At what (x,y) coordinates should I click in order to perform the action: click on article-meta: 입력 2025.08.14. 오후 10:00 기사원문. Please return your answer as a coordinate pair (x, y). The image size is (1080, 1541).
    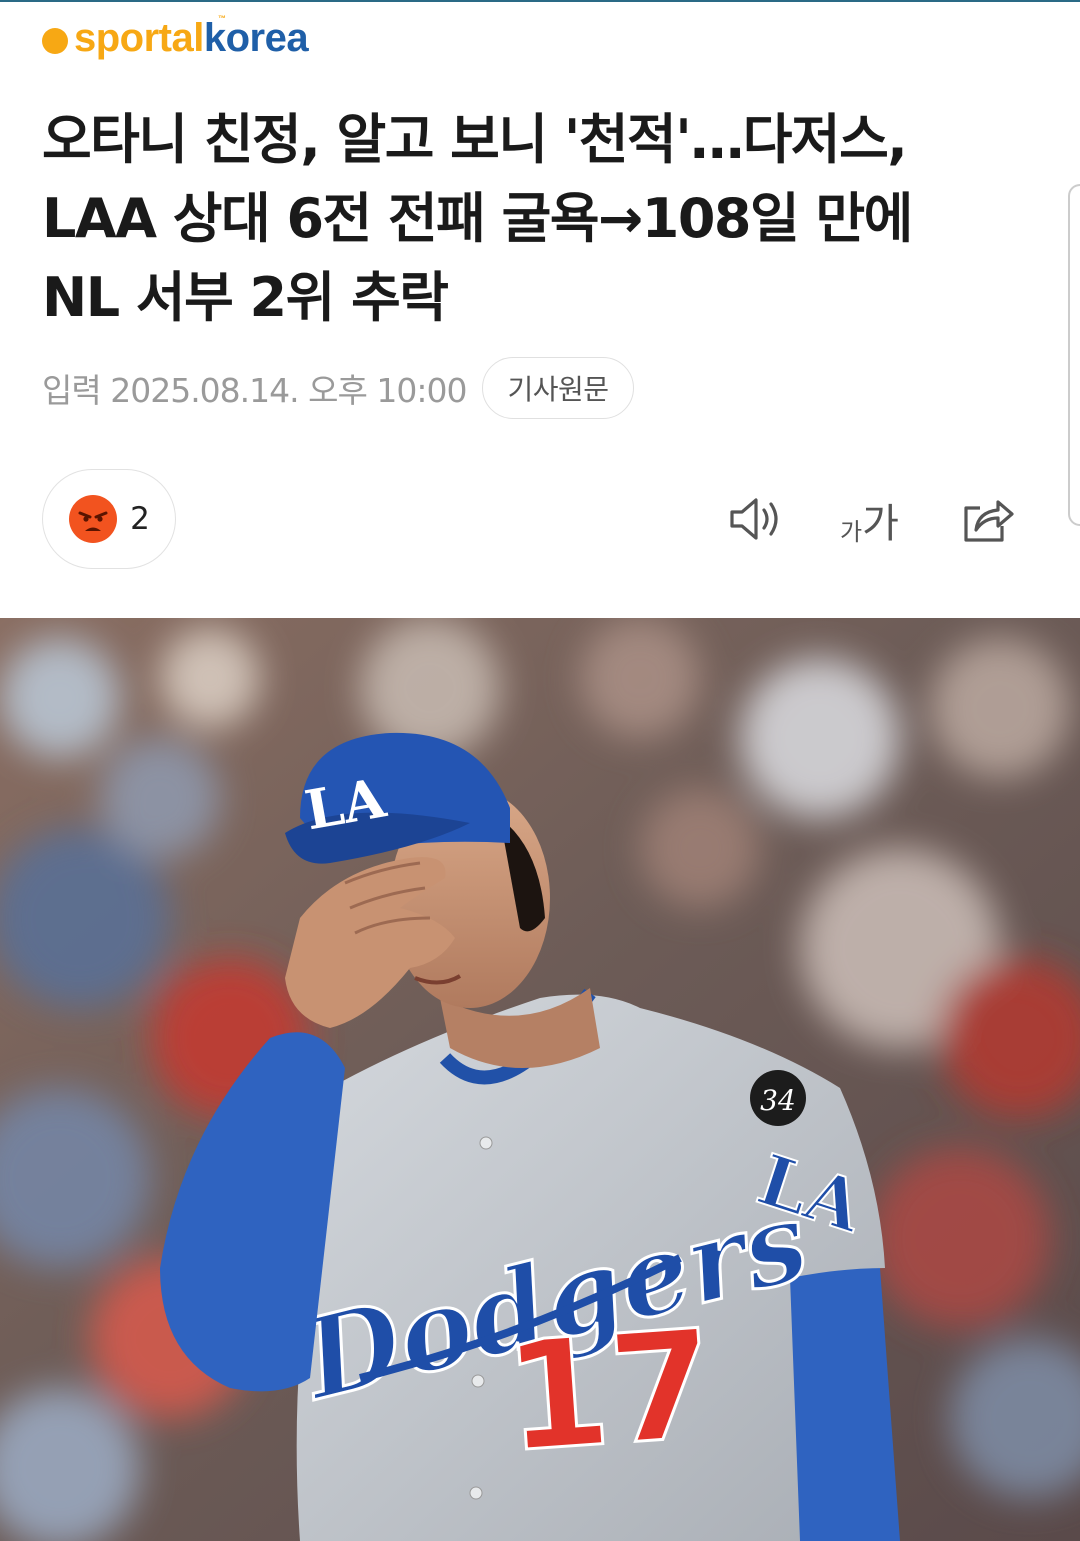
    Looking at the image, I should click on (338, 388).